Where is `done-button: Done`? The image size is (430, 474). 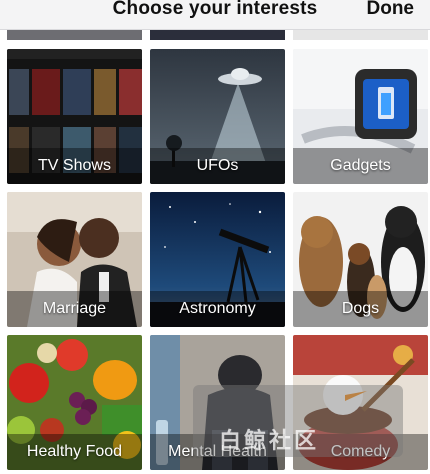
done-button: Done is located at coordinates (391, 9).